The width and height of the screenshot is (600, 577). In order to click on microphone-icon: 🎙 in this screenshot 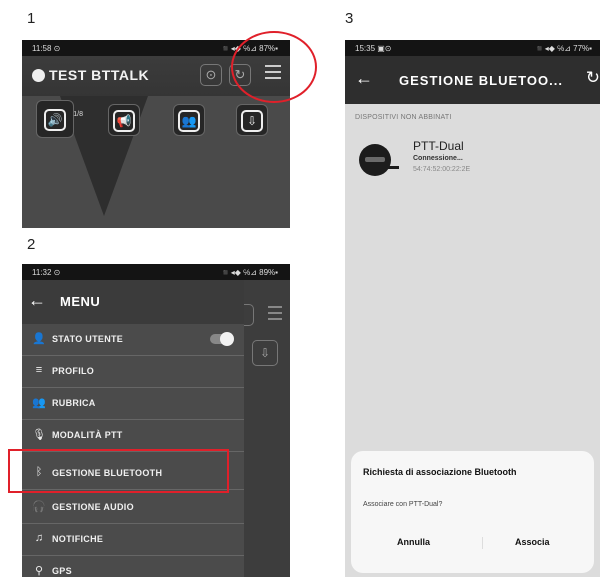, I will do `click(39, 435)`.